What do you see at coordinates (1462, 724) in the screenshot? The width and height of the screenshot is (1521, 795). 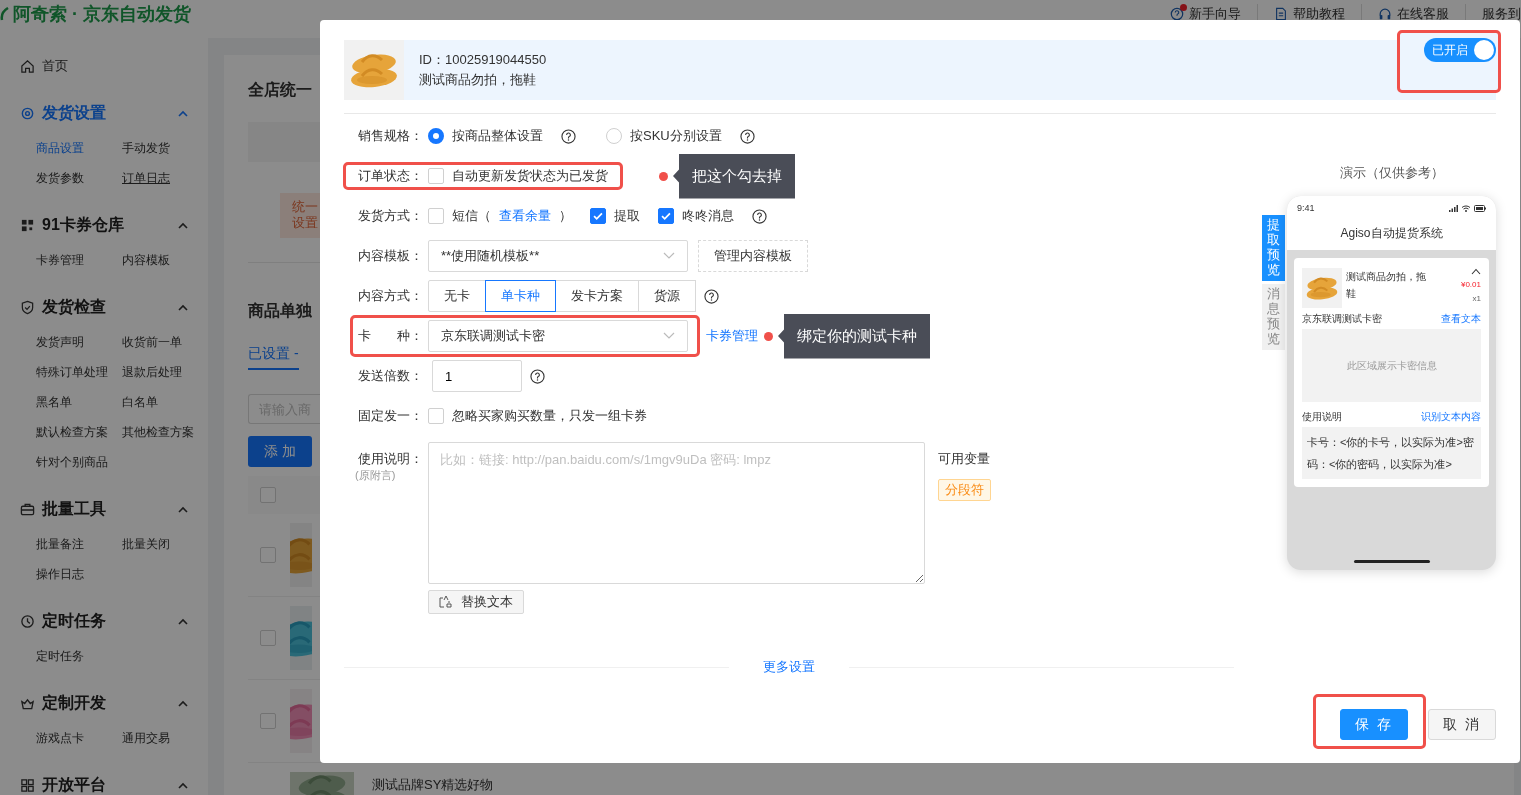 I see `cancel-button: 取 消` at bounding box center [1462, 724].